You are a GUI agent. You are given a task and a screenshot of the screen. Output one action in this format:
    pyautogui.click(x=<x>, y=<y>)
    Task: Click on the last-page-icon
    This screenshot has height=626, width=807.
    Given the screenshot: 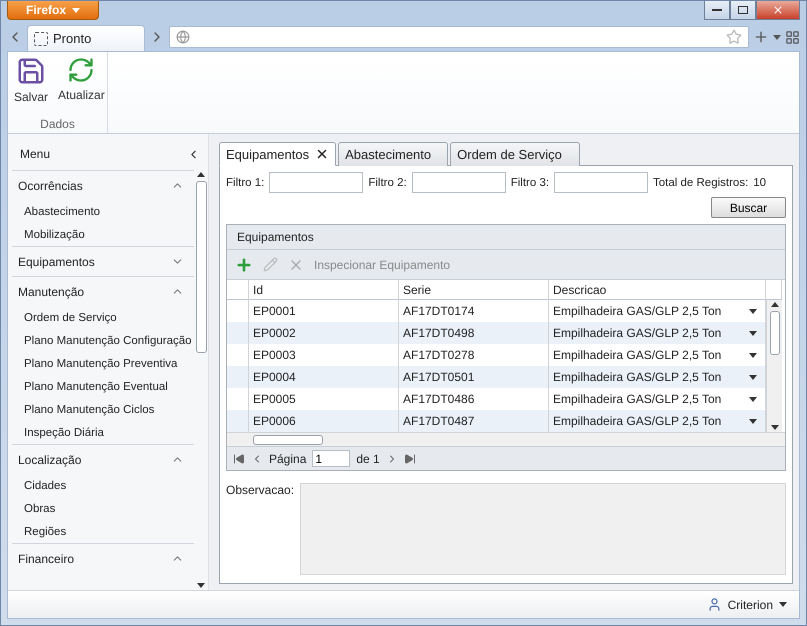 What is the action you would take?
    pyautogui.click(x=410, y=458)
    